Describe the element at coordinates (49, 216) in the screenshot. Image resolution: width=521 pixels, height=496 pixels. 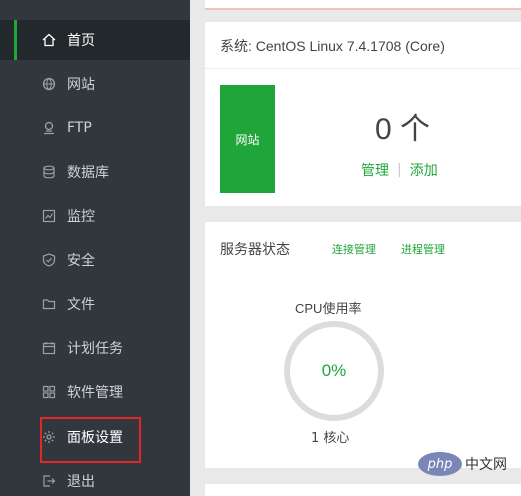
I see `monitor-icon` at that location.